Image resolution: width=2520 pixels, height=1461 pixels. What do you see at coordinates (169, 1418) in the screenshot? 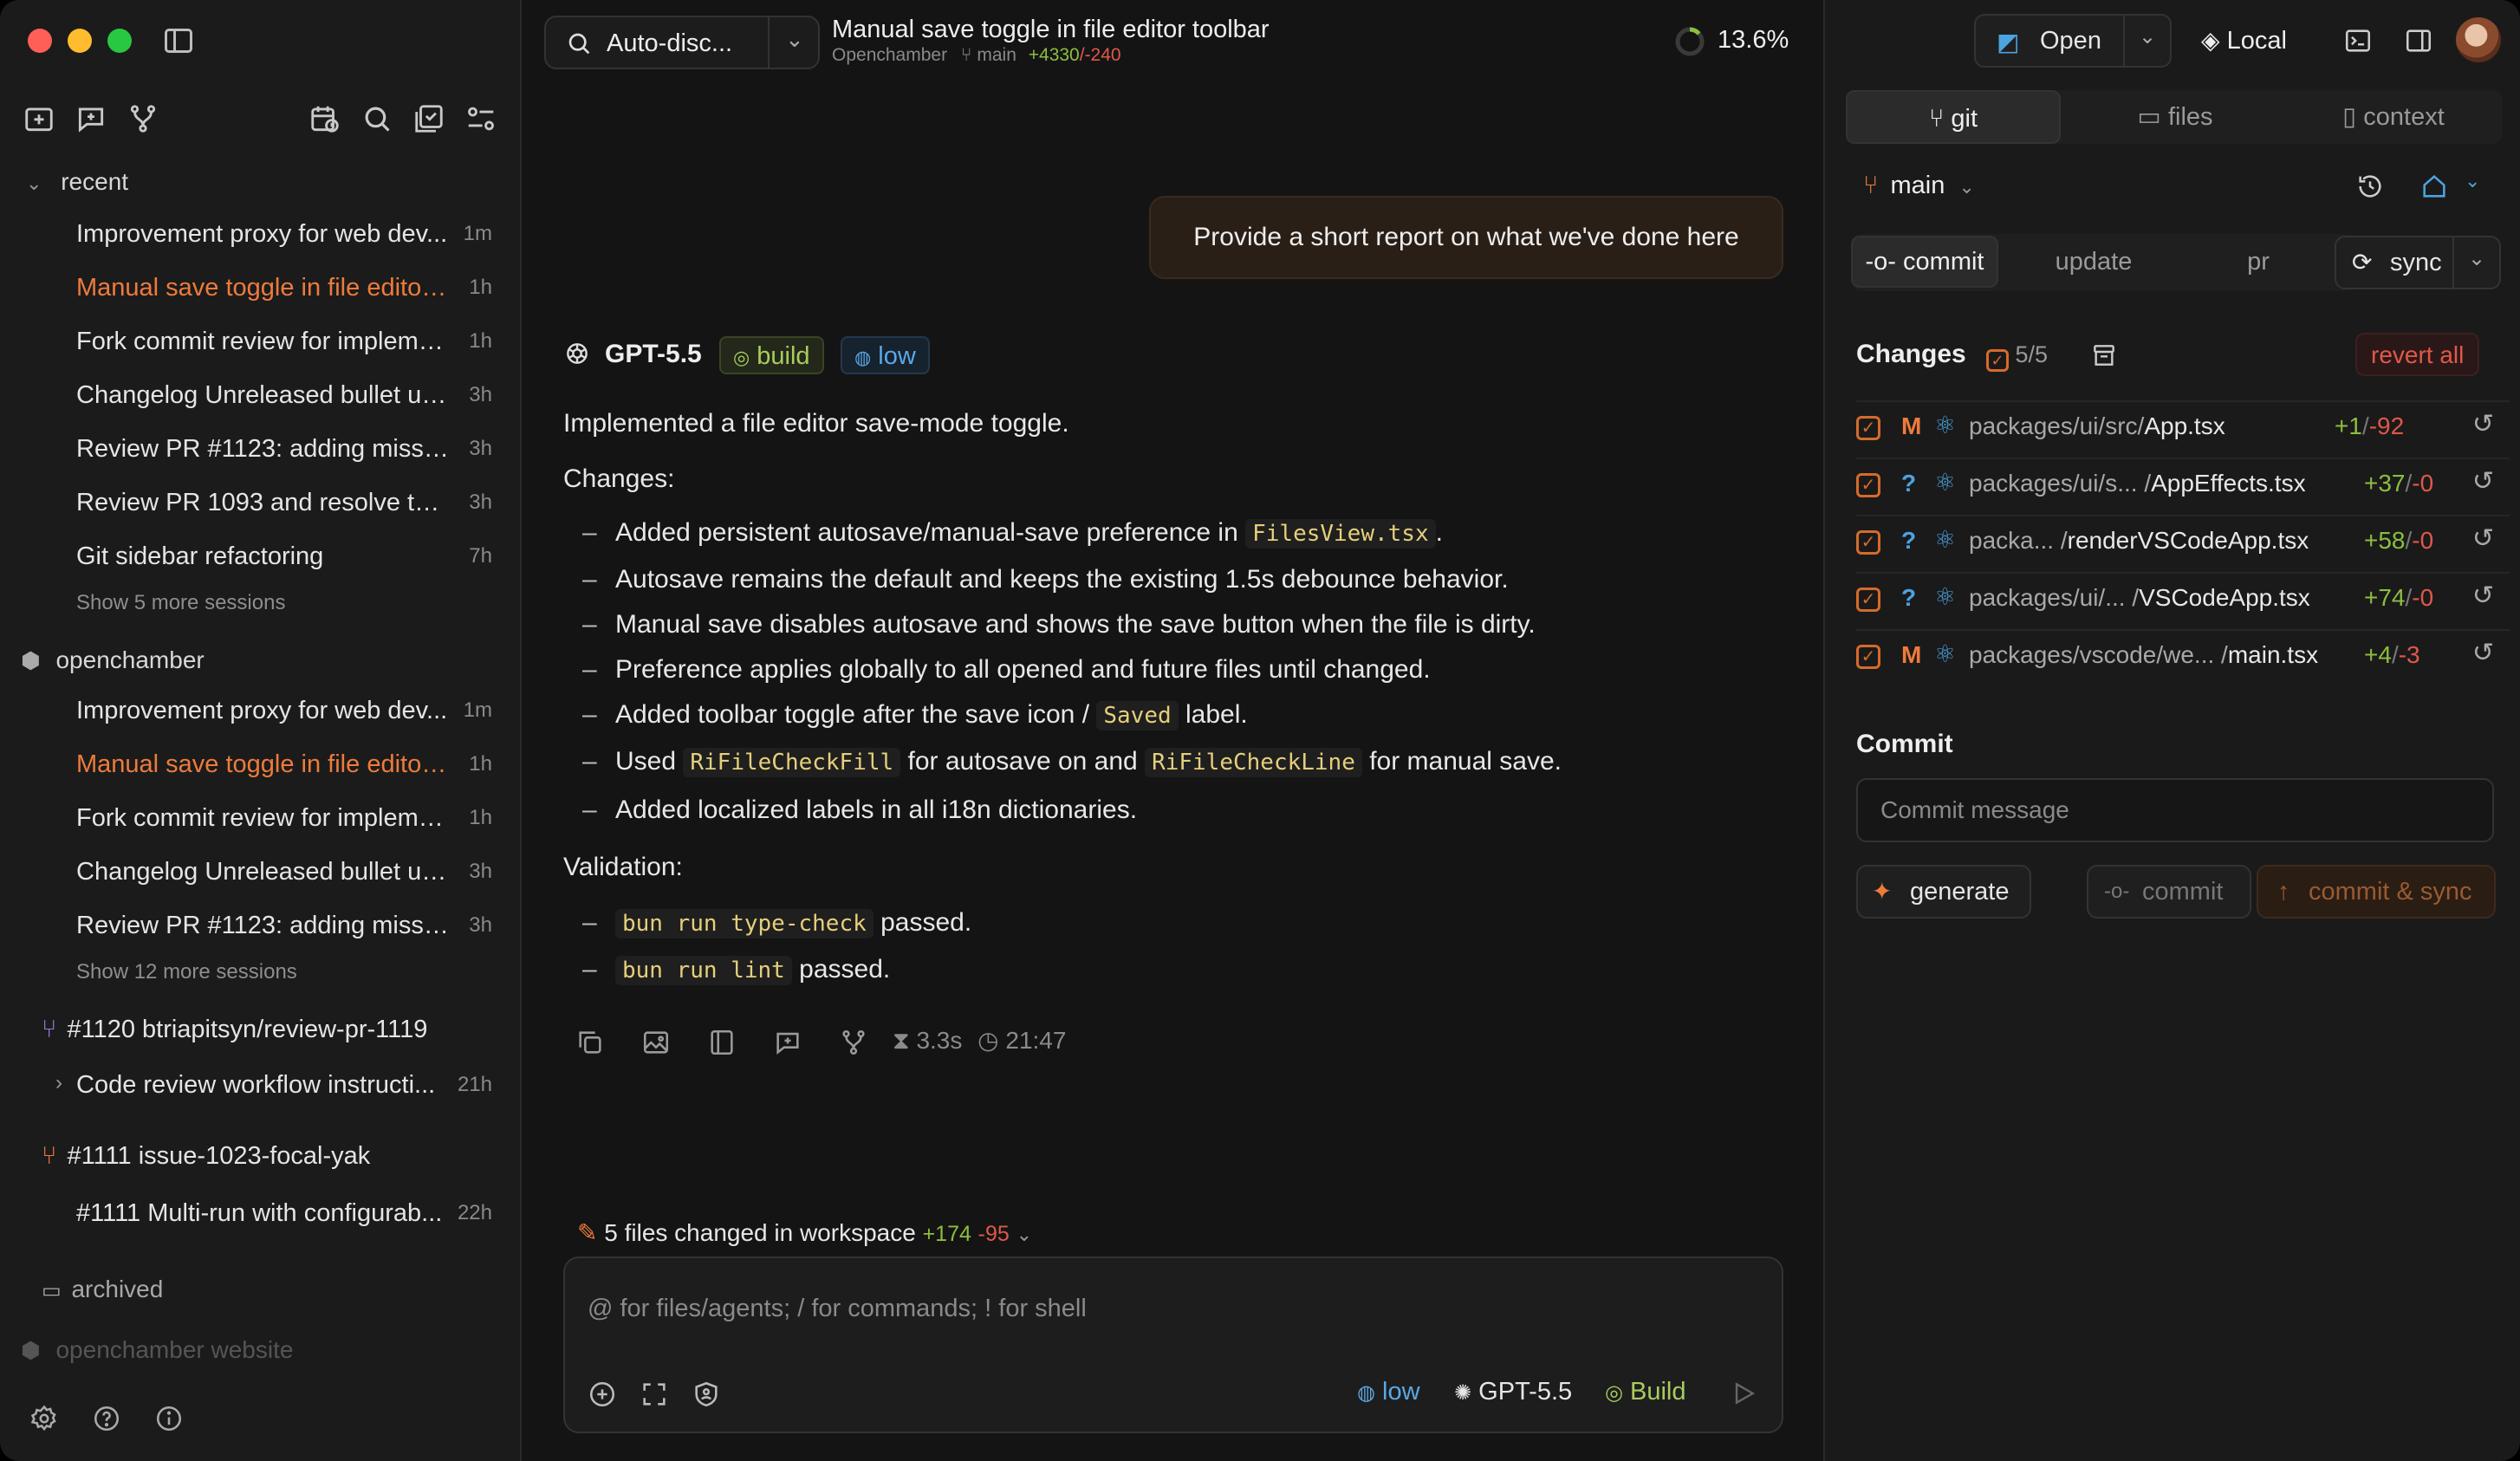
I see `info-icon` at bounding box center [169, 1418].